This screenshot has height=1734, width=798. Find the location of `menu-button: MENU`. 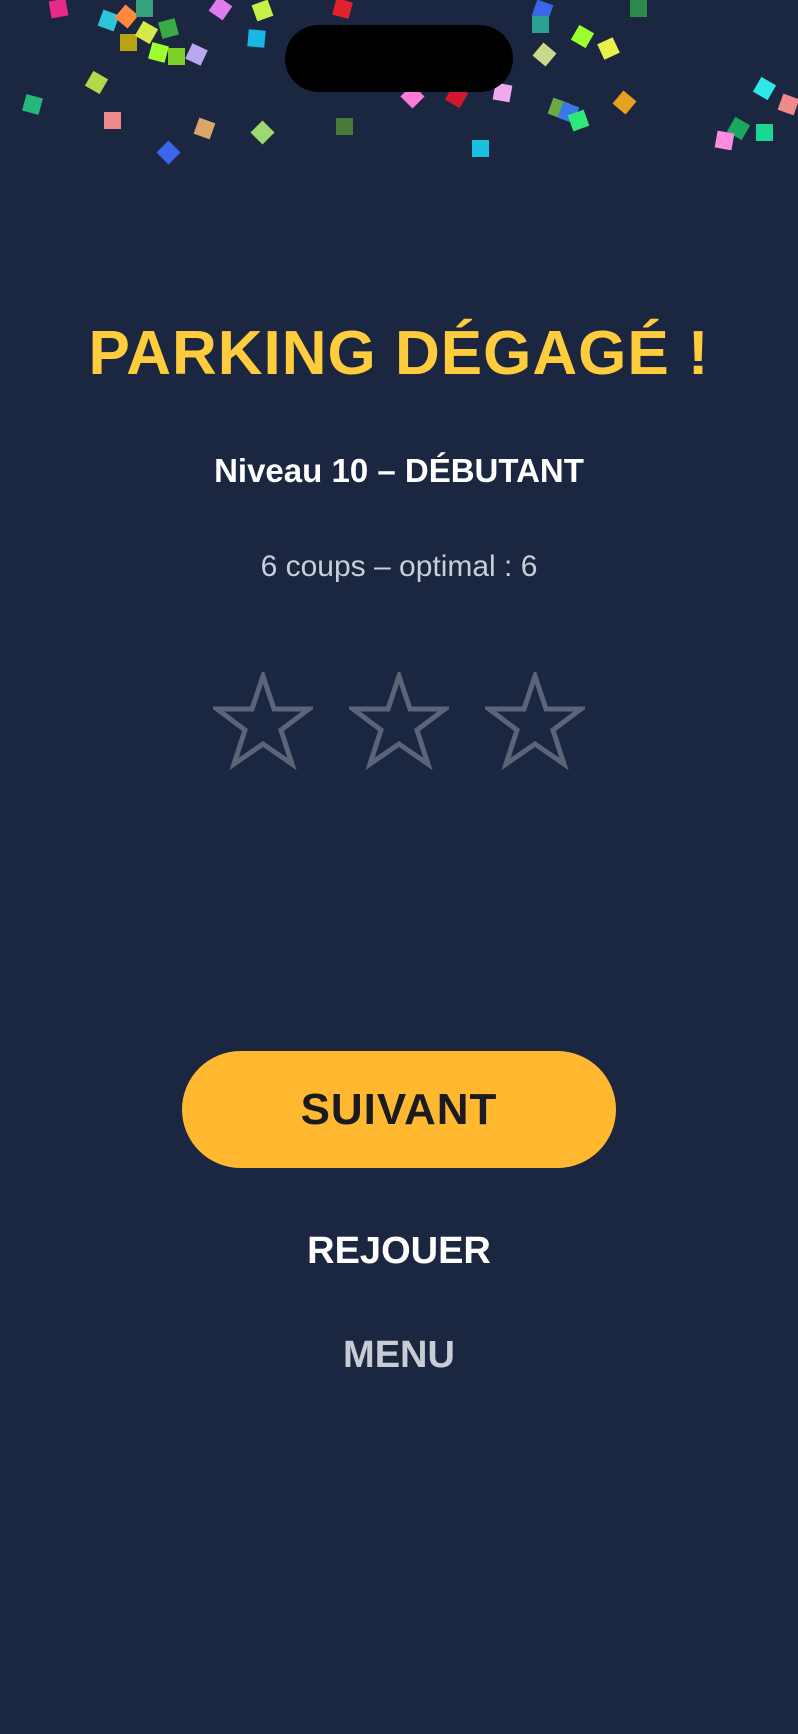

menu-button: MENU is located at coordinates (399, 1355).